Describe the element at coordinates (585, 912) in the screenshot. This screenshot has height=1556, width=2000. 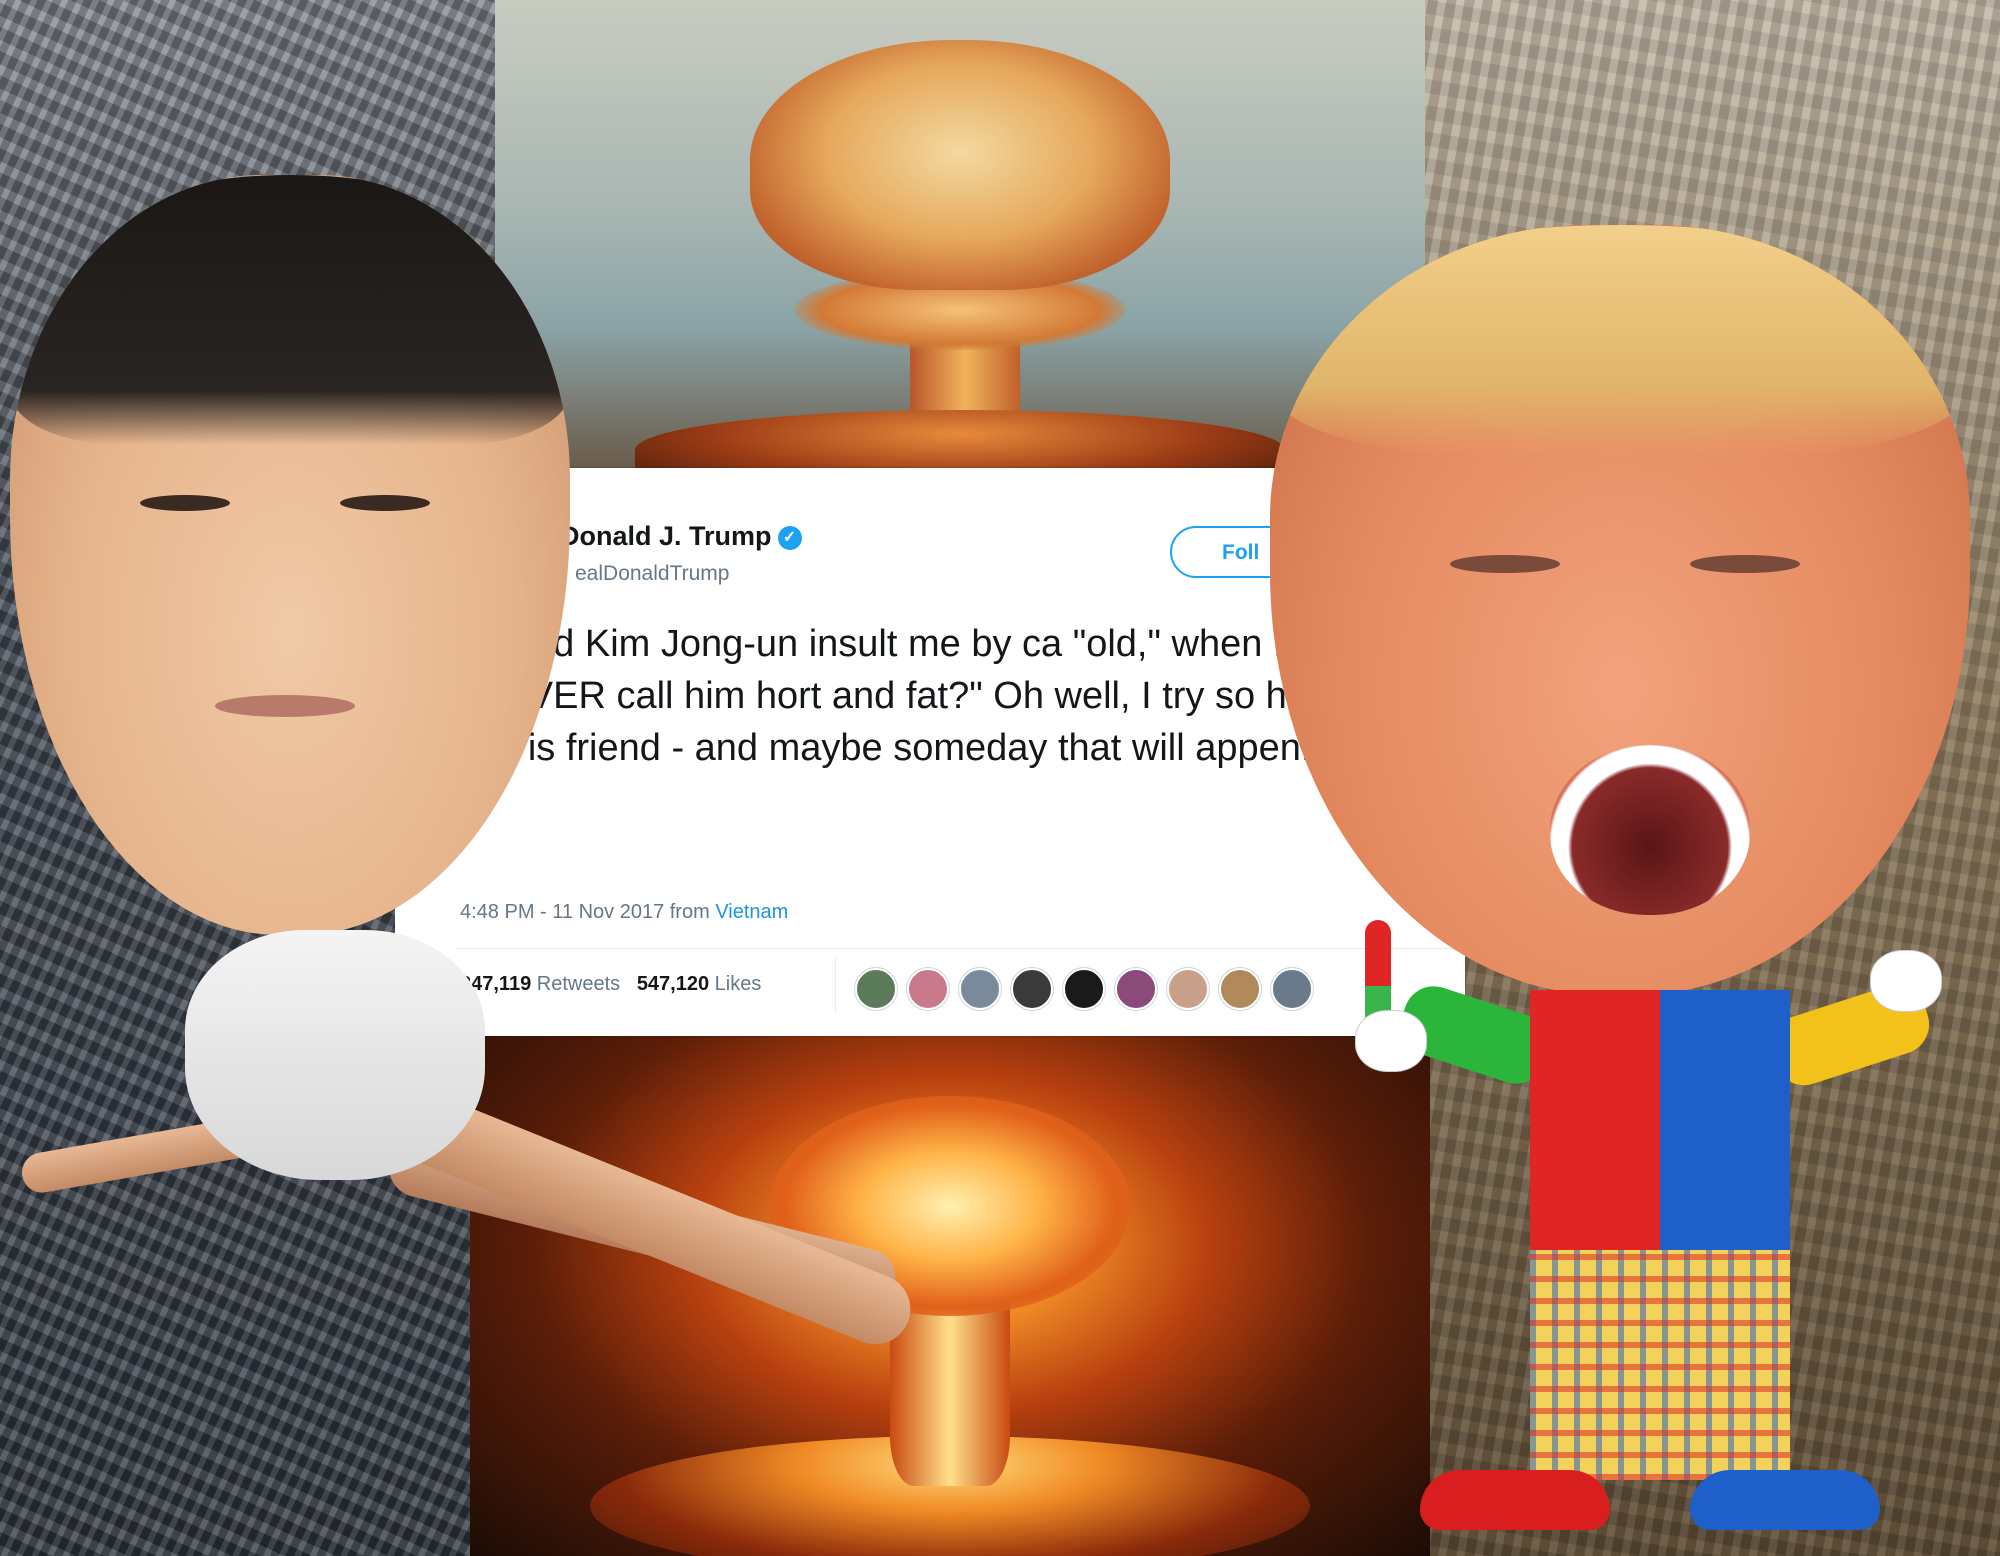
I see `timestamp-text: 4:48 PM - 11 Nov 2017 from` at that location.